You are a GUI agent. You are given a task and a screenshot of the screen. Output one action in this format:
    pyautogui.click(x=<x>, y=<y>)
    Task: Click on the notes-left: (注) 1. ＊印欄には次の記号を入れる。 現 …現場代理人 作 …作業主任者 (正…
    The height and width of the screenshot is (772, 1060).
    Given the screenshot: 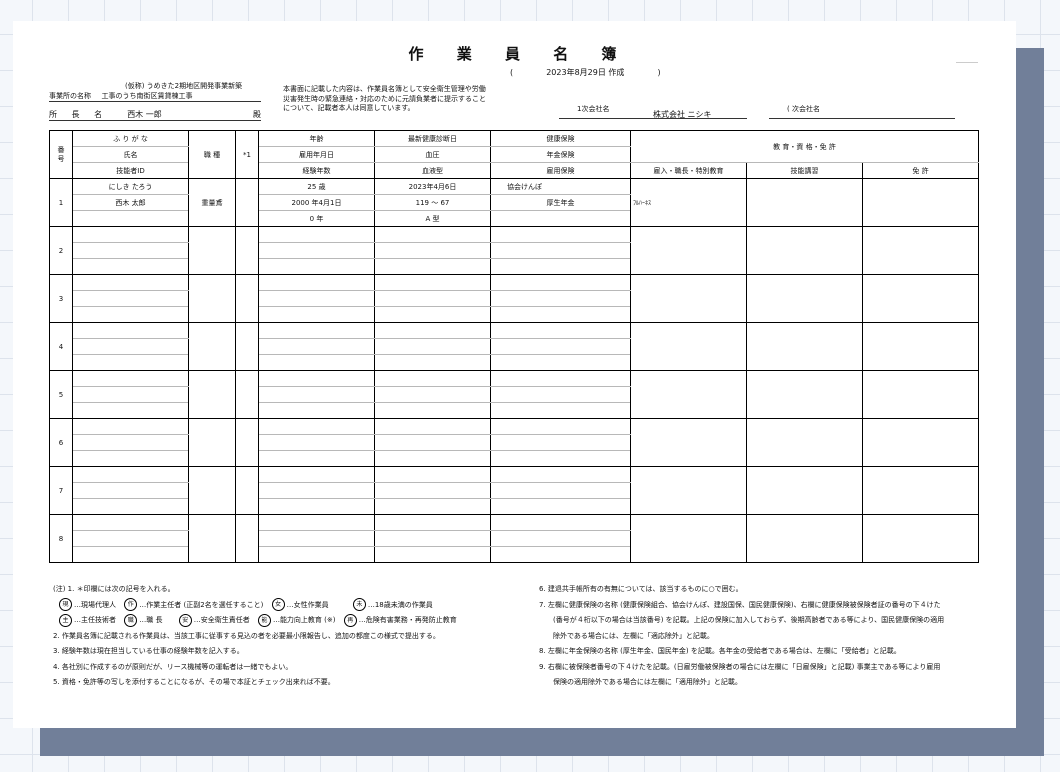 What is the action you would take?
    pyautogui.click(x=255, y=636)
    